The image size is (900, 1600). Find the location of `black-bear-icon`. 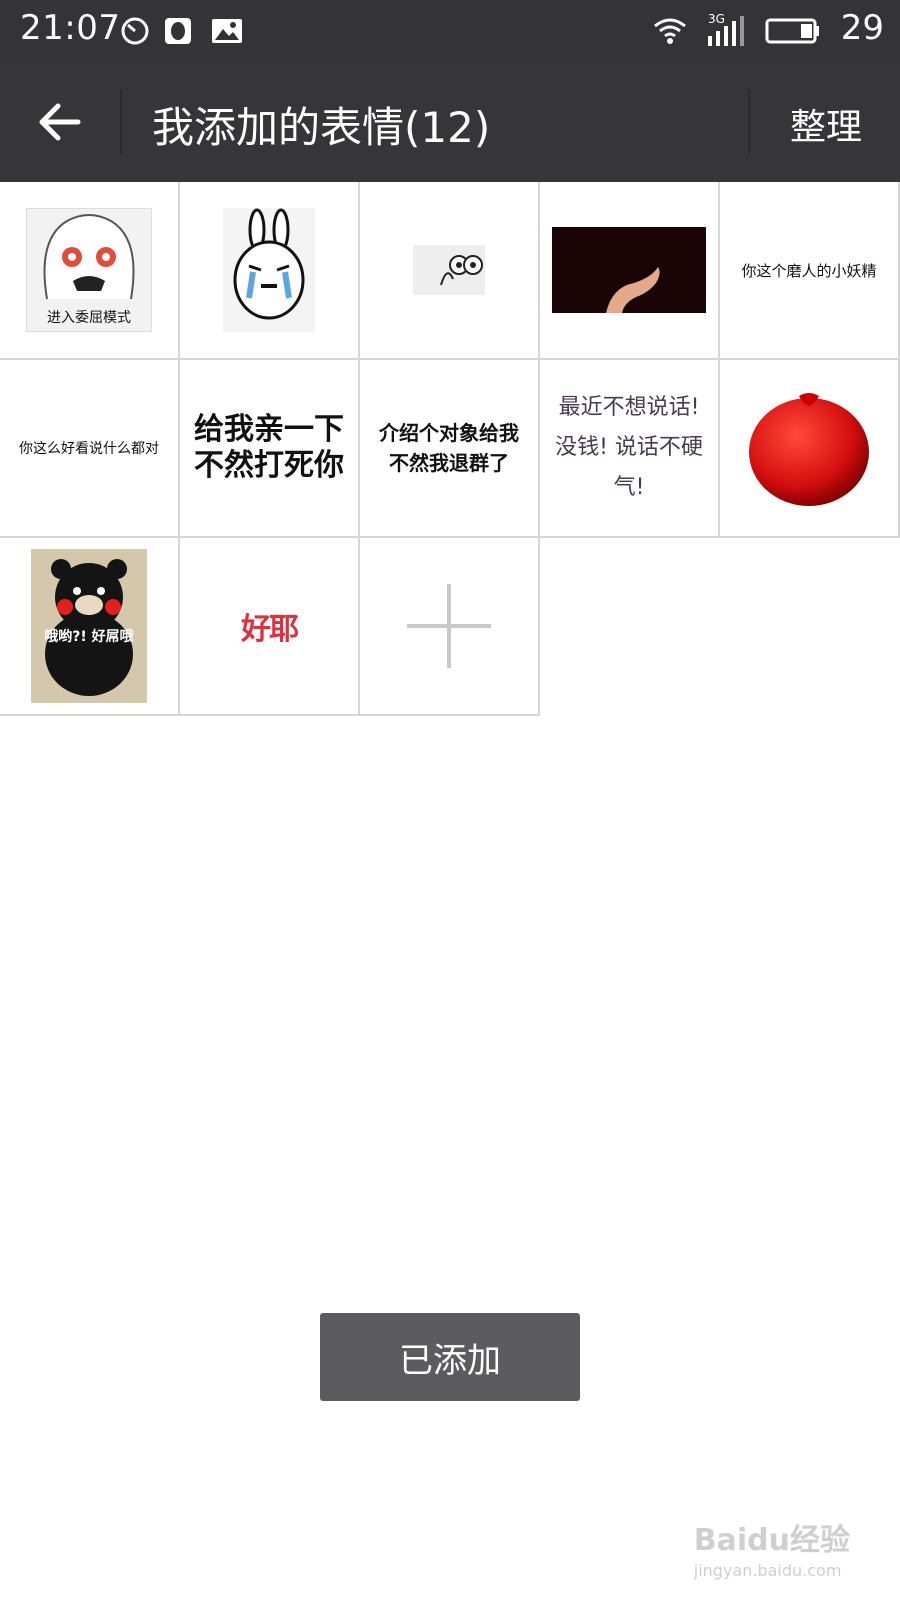

black-bear-icon is located at coordinates (89, 626).